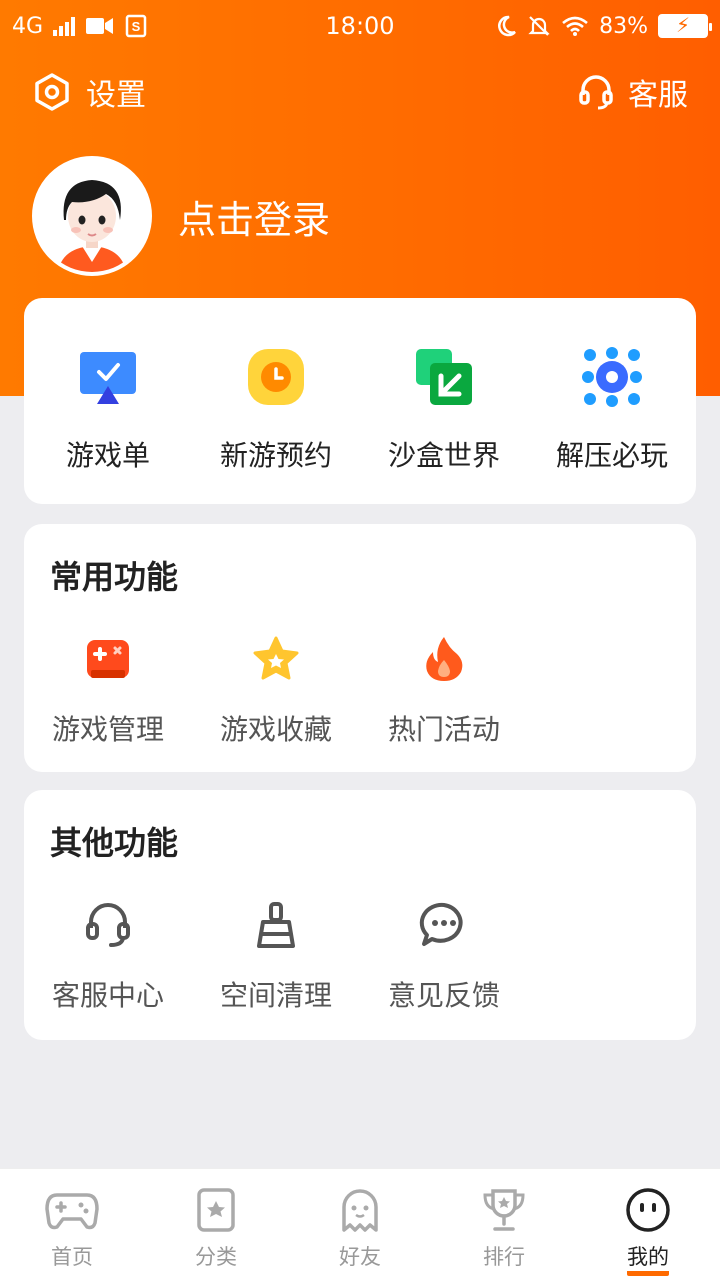 The width and height of the screenshot is (720, 1280). Describe the element at coordinates (100, 26) in the screenshot. I see `video-icon` at that location.